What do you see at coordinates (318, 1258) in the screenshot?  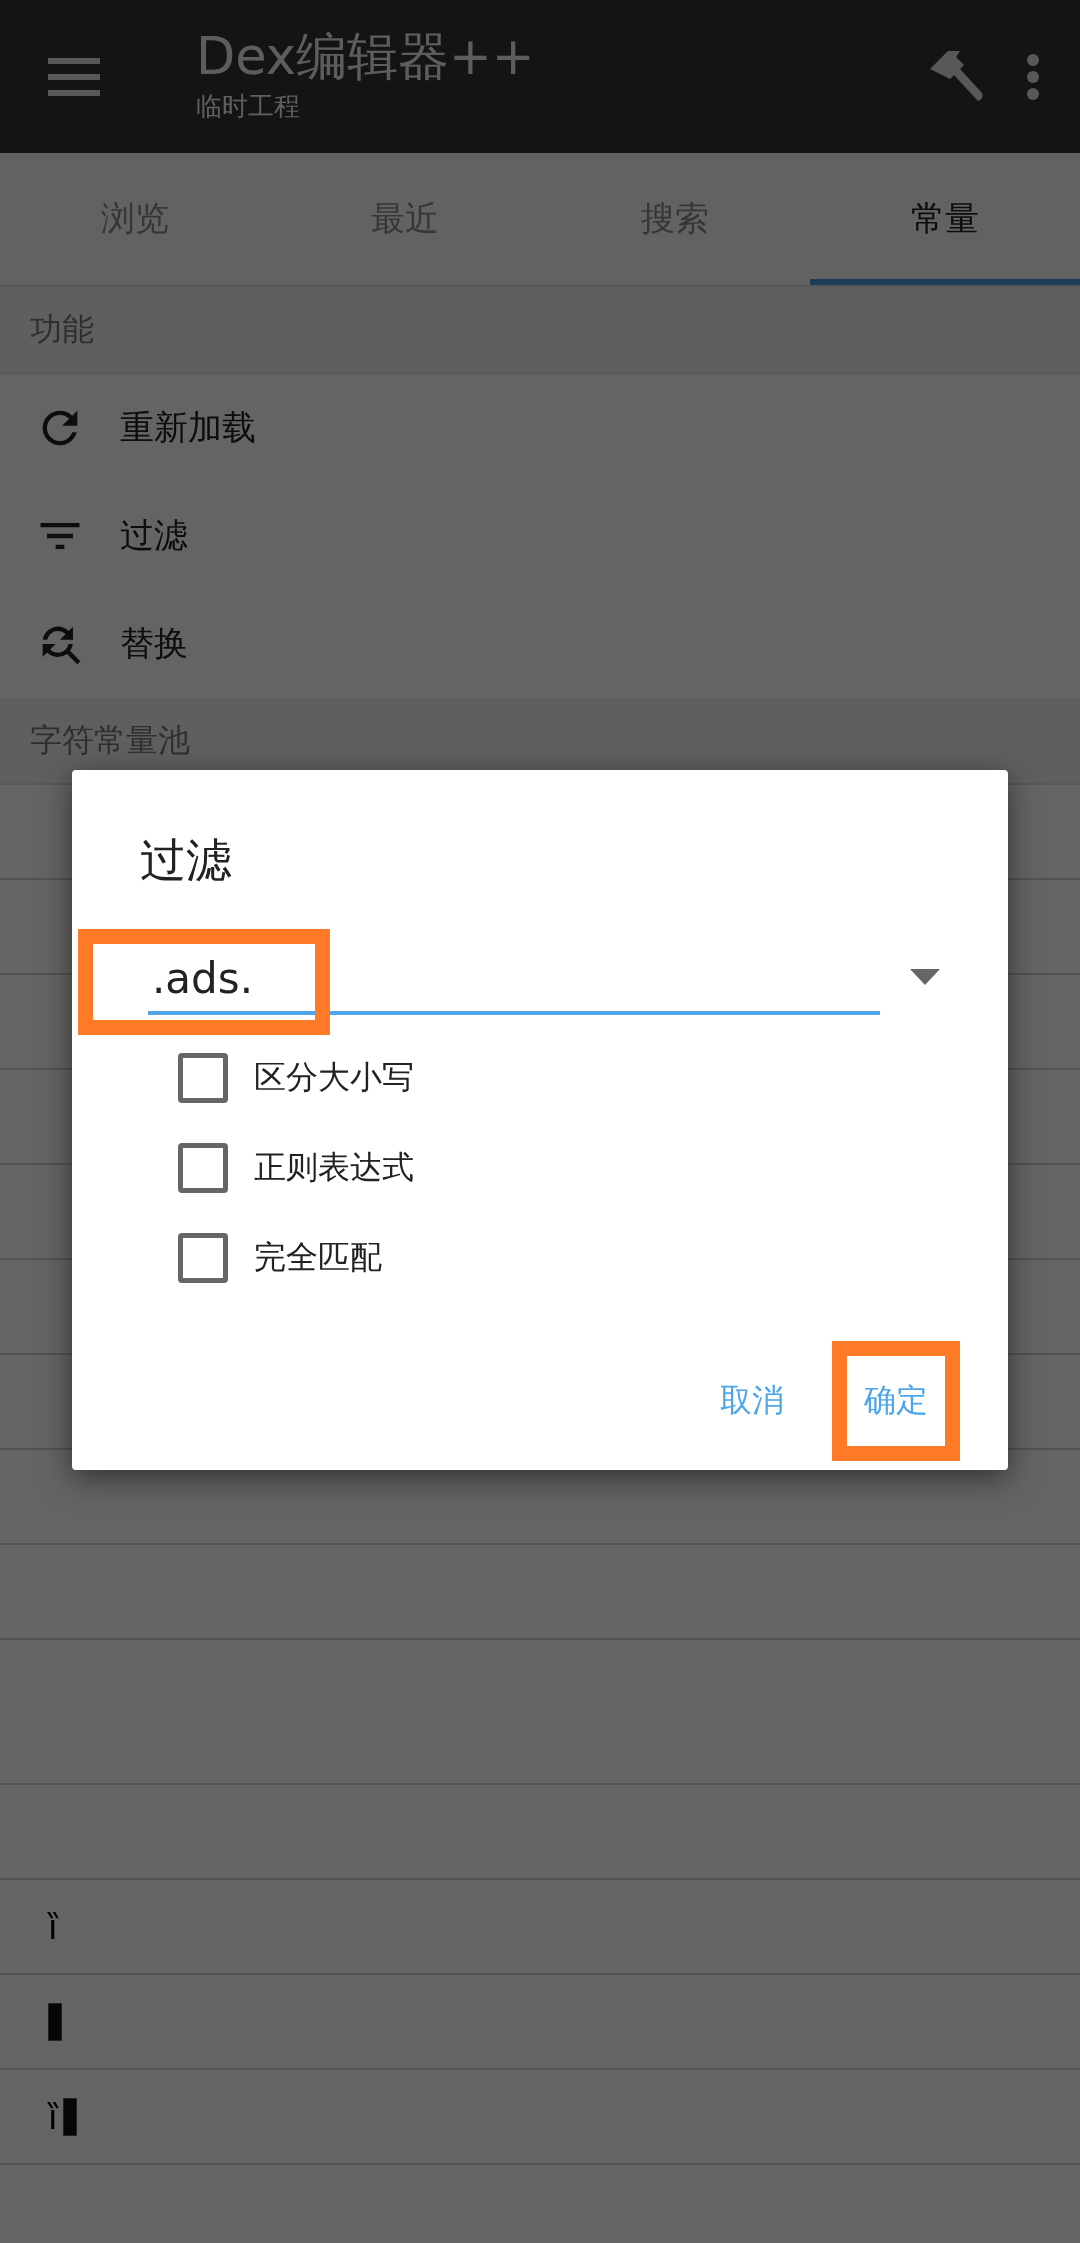 I see `checkbox-label: 完全匹配` at bounding box center [318, 1258].